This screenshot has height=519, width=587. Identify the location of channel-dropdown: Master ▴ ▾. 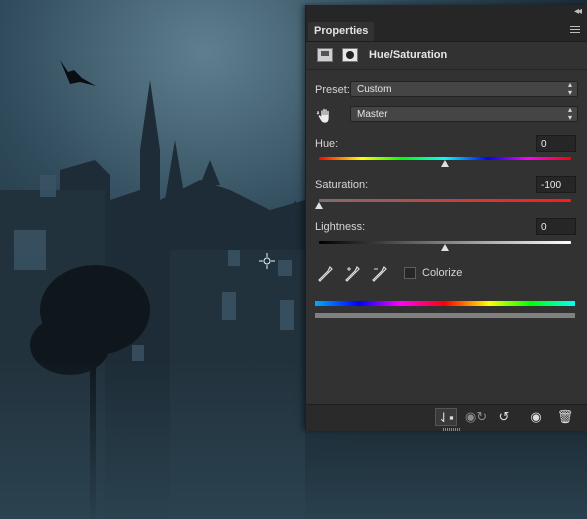
(464, 114).